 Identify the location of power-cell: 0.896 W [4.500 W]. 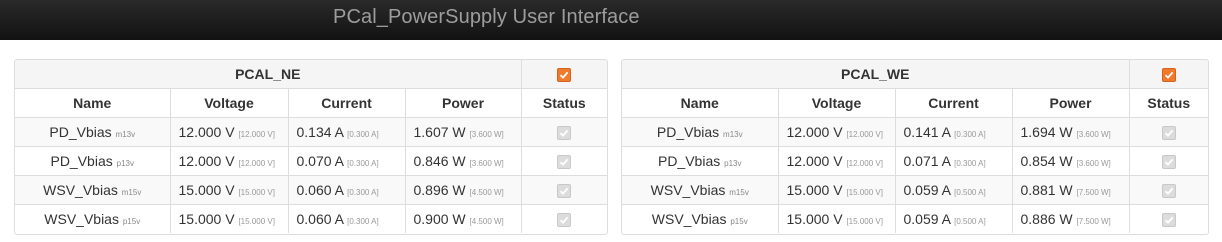
(463, 190).